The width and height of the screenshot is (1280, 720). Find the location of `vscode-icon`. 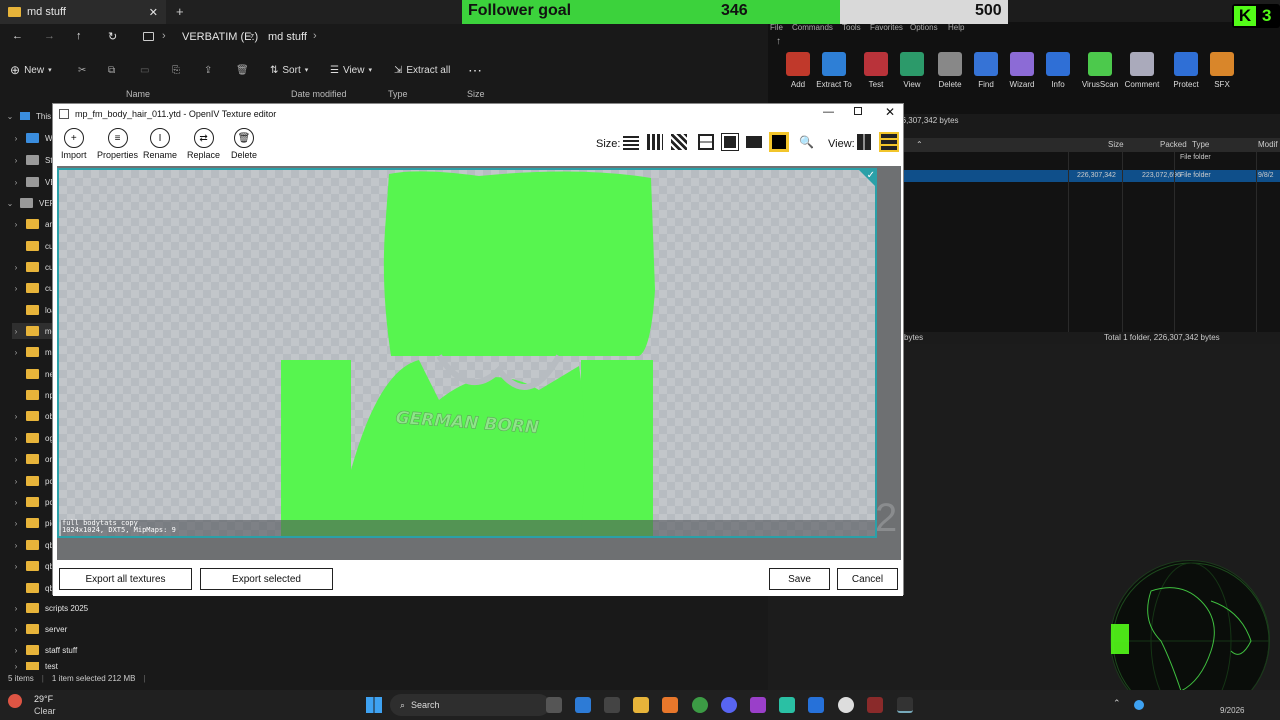

vscode-icon is located at coordinates (816, 705).